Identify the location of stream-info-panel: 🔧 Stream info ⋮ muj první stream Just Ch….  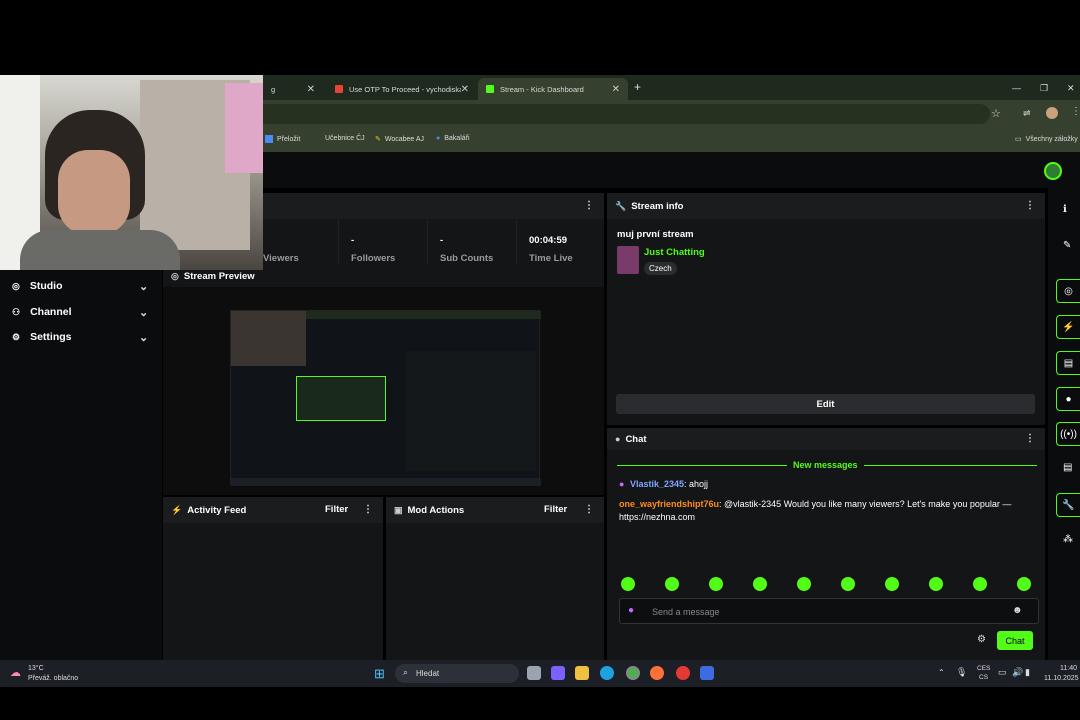
(826, 309).